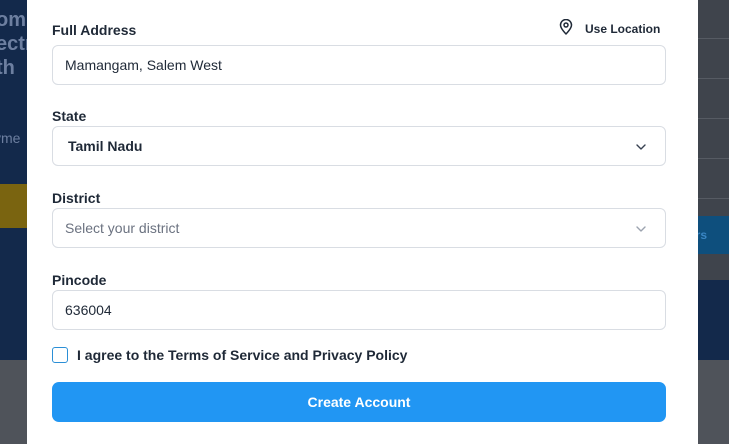 The image size is (729, 444). I want to click on map-pin-icon, so click(566, 29).